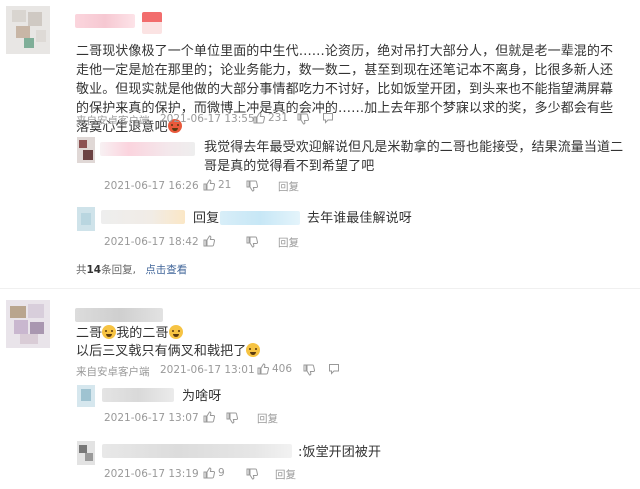 The image size is (640, 489). Describe the element at coordinates (202, 396) in the screenshot. I see `reply-text: 为啥呀` at that location.